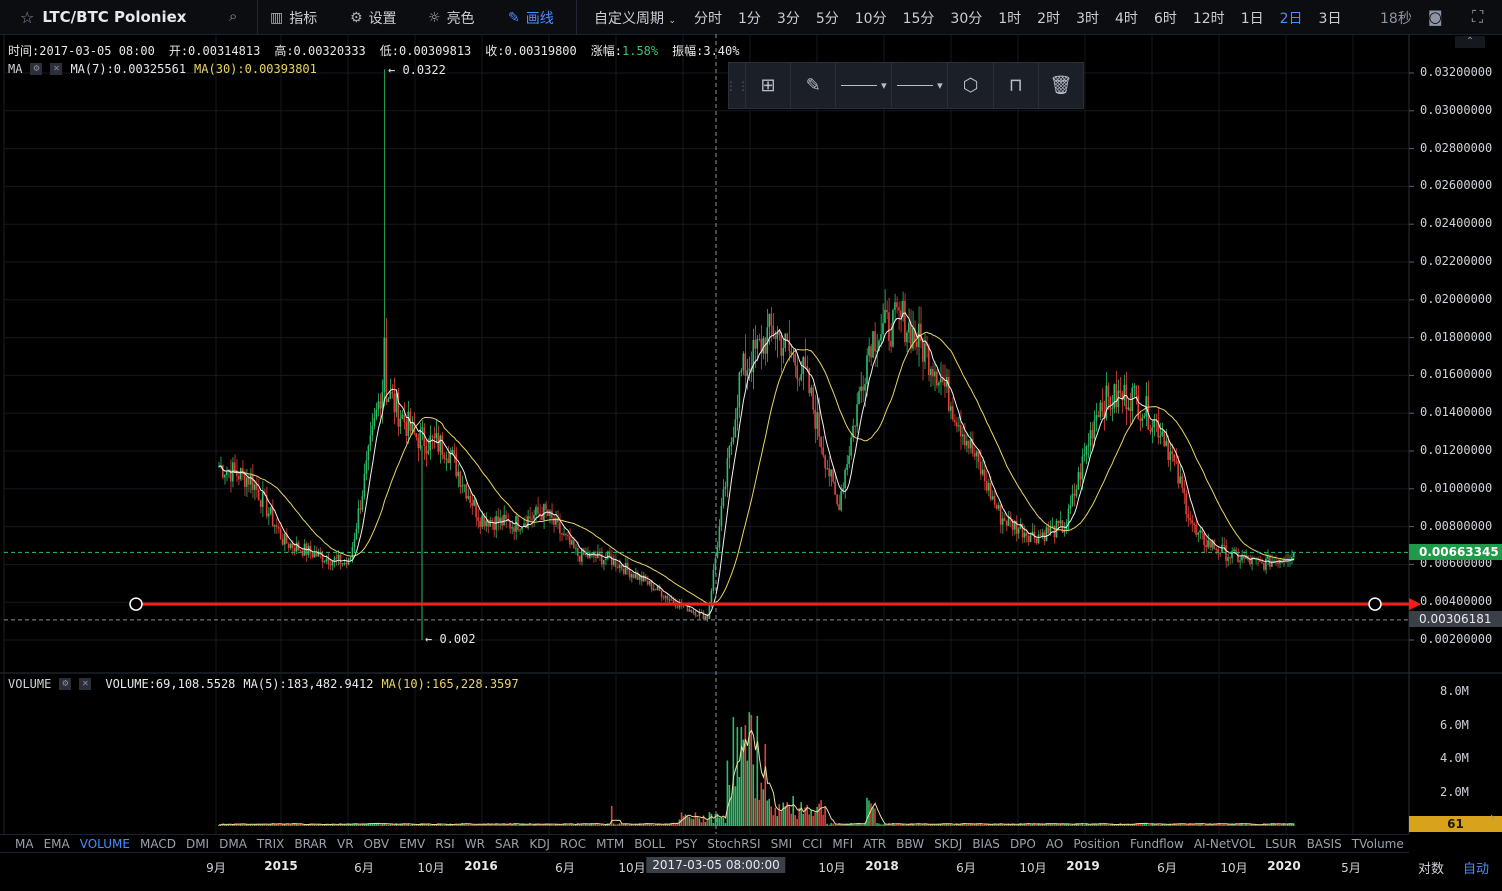 This screenshot has height=891, width=1502. What do you see at coordinates (737, 85) in the screenshot?
I see `drag-handle-icon: ⋮⋮` at bounding box center [737, 85].